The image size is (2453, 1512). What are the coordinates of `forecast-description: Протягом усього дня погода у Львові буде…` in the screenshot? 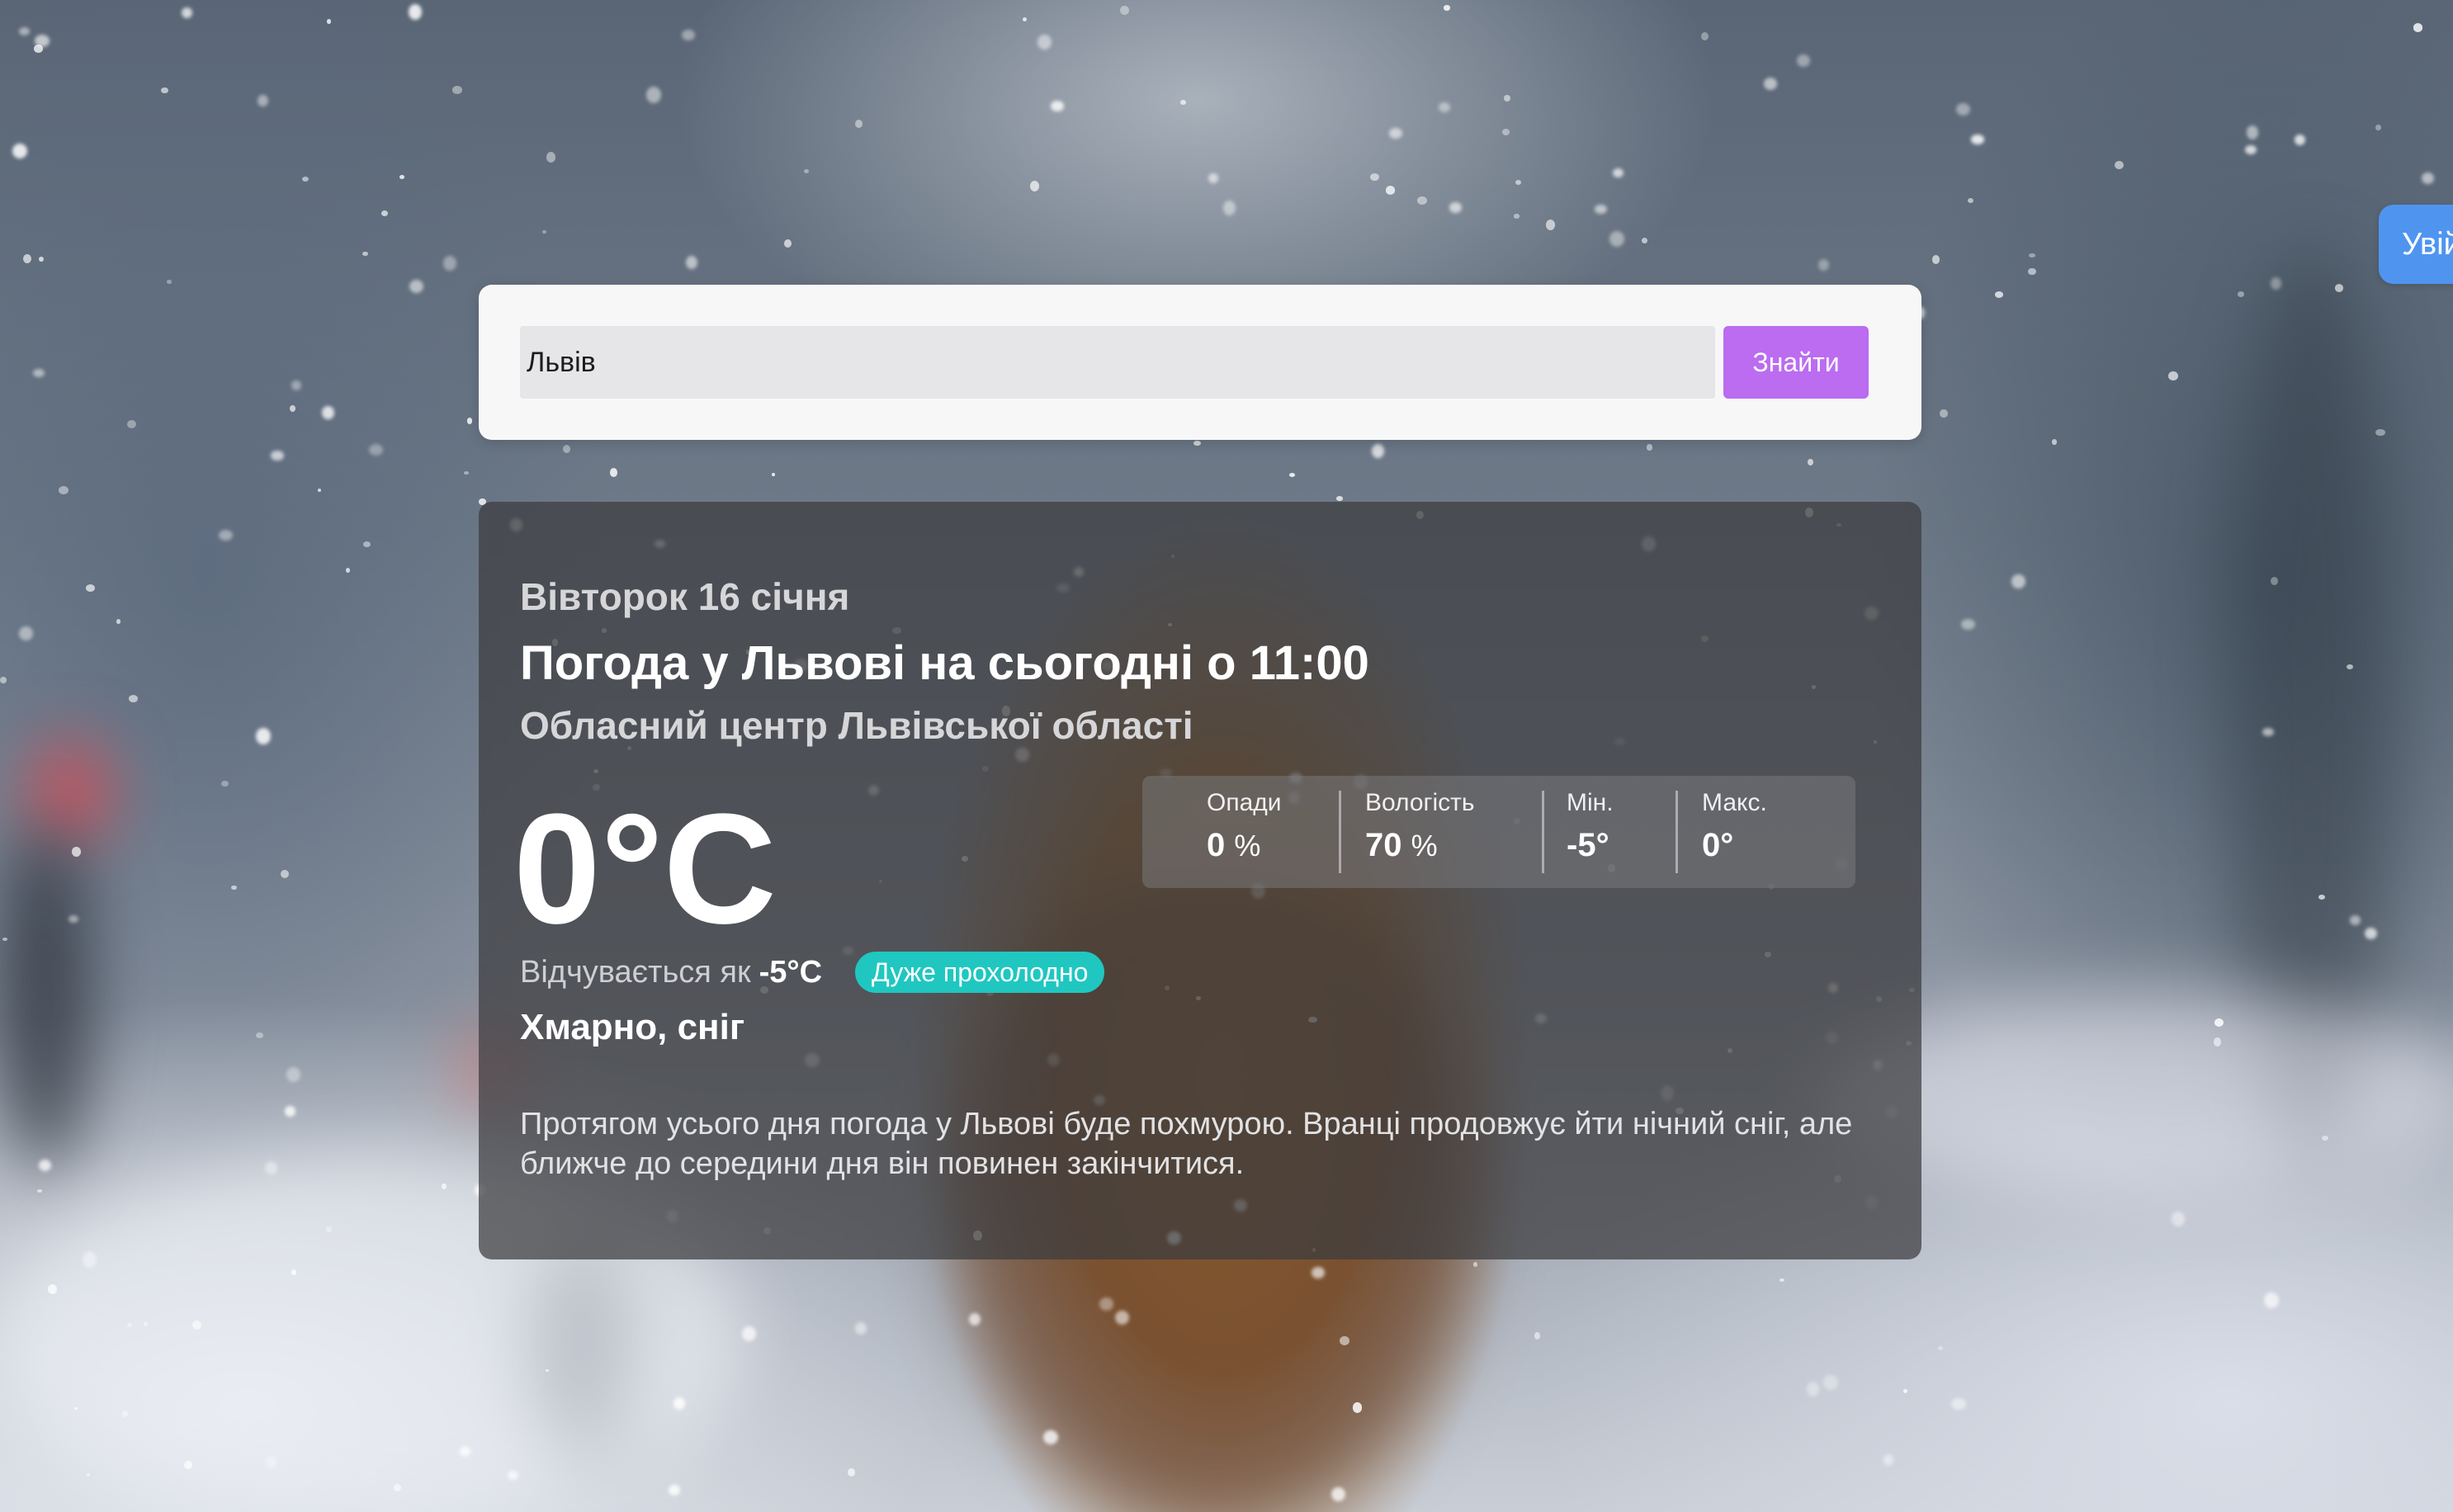 It's located at (1186, 1144).